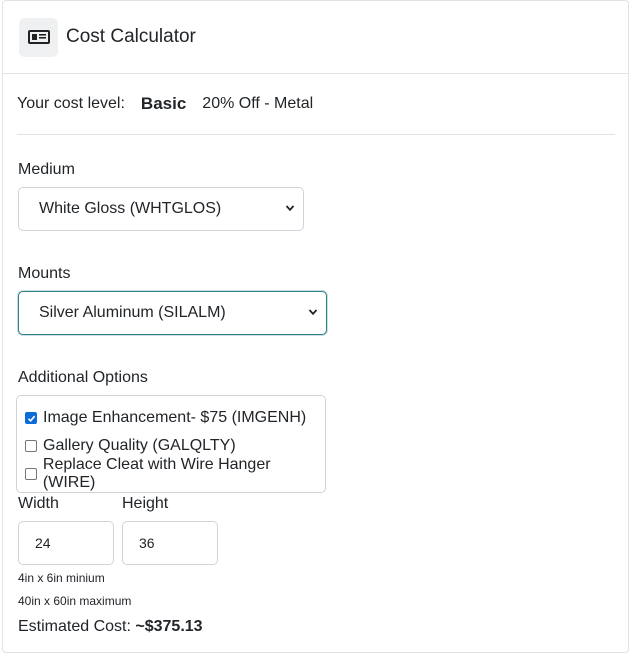 Image resolution: width=630 pixels, height=655 pixels. I want to click on checkbox-checked, so click(31, 418).